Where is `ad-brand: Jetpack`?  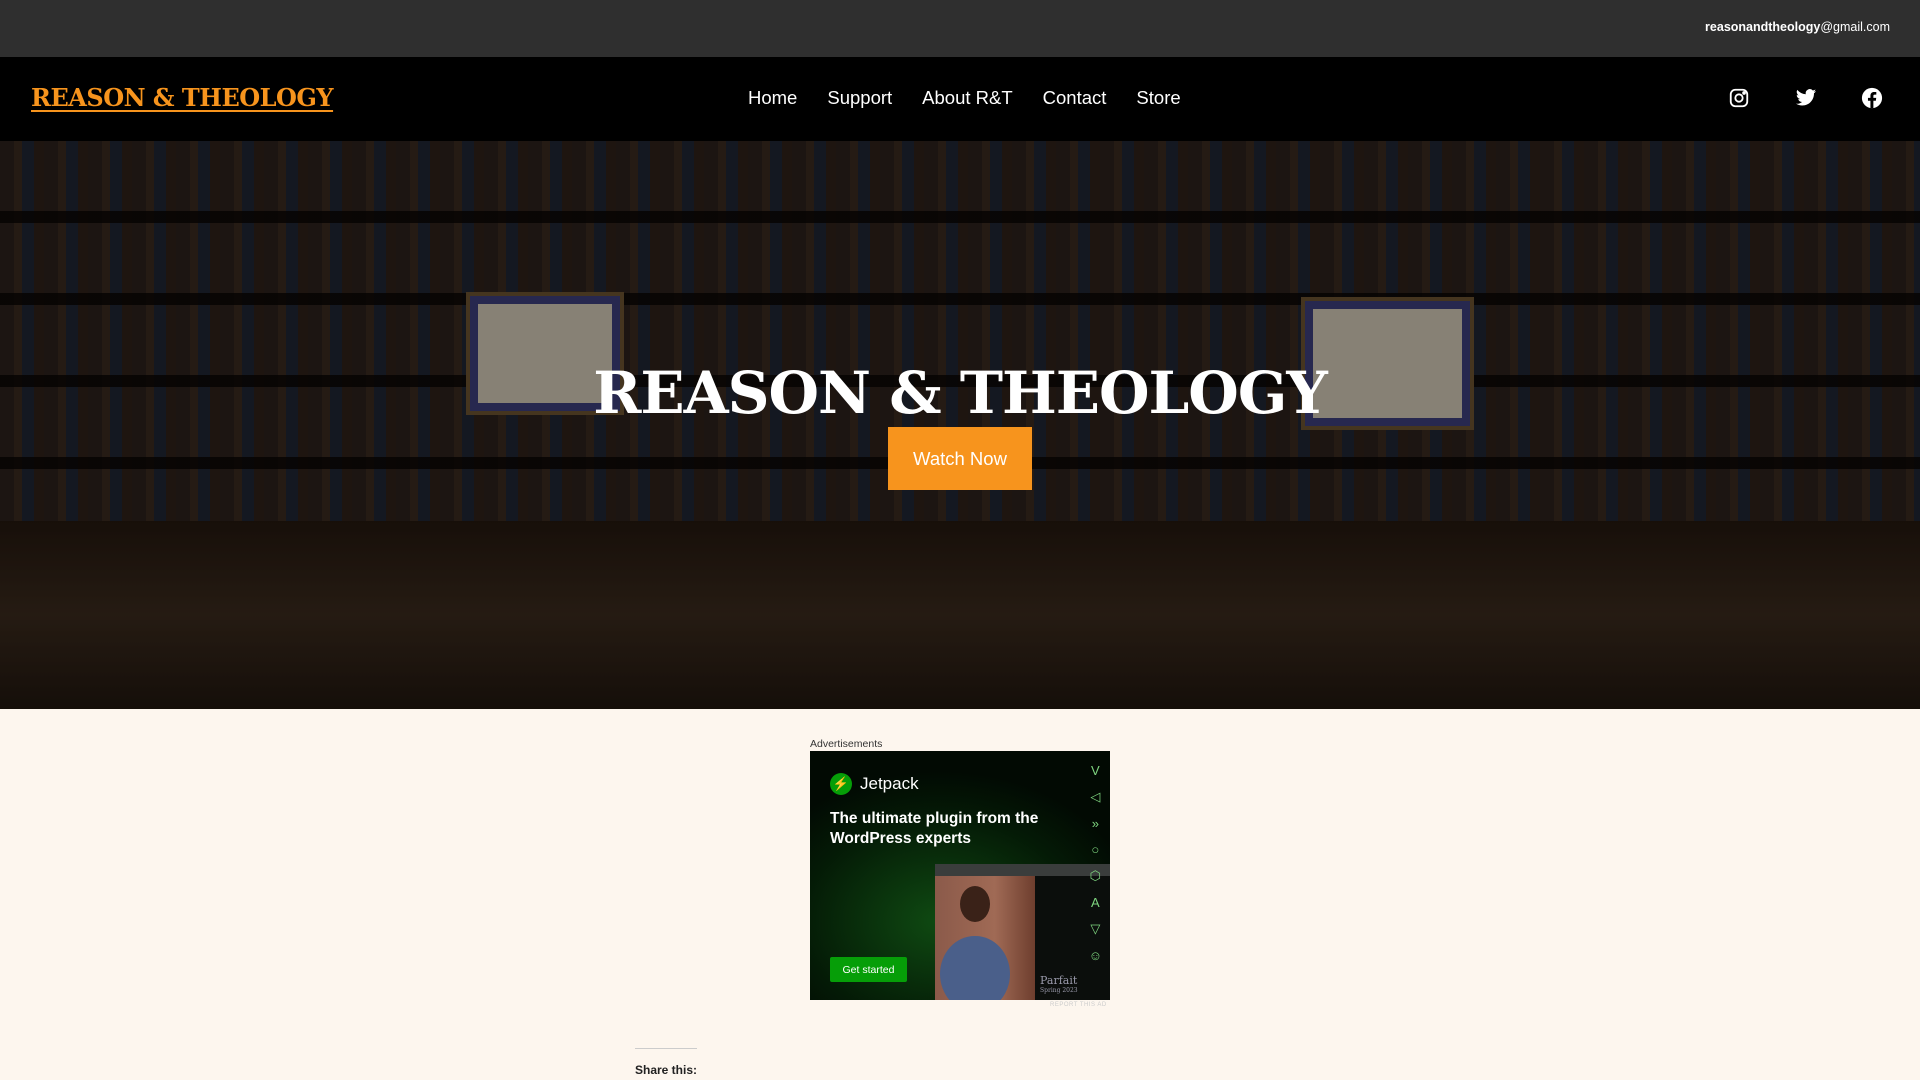 ad-brand: Jetpack is located at coordinates (889, 783).